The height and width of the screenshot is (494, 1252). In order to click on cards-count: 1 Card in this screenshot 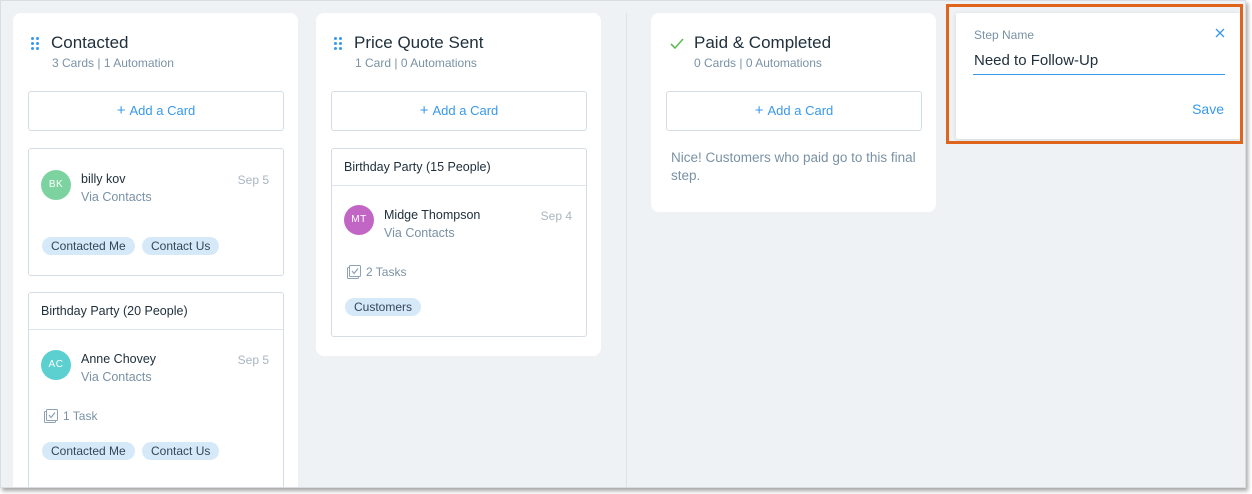, I will do `click(373, 63)`.